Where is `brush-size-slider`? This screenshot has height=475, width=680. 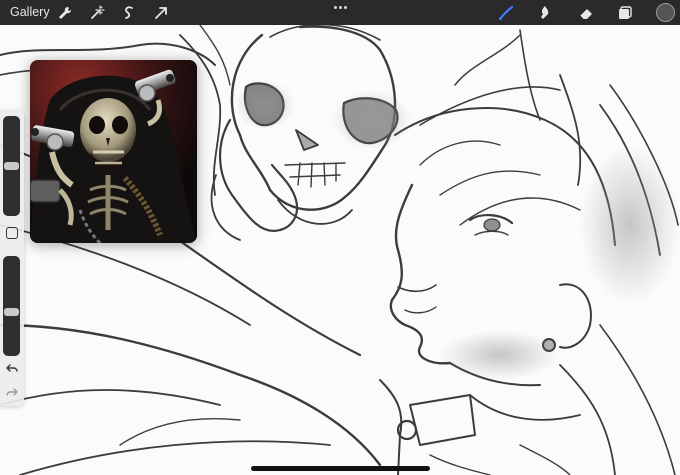
brush-size-slider is located at coordinates (11, 166).